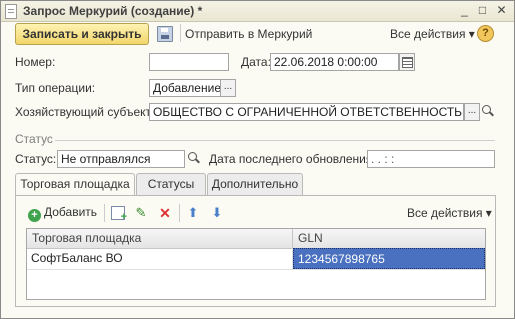  I want to click on add-icon: +, so click(34, 215).